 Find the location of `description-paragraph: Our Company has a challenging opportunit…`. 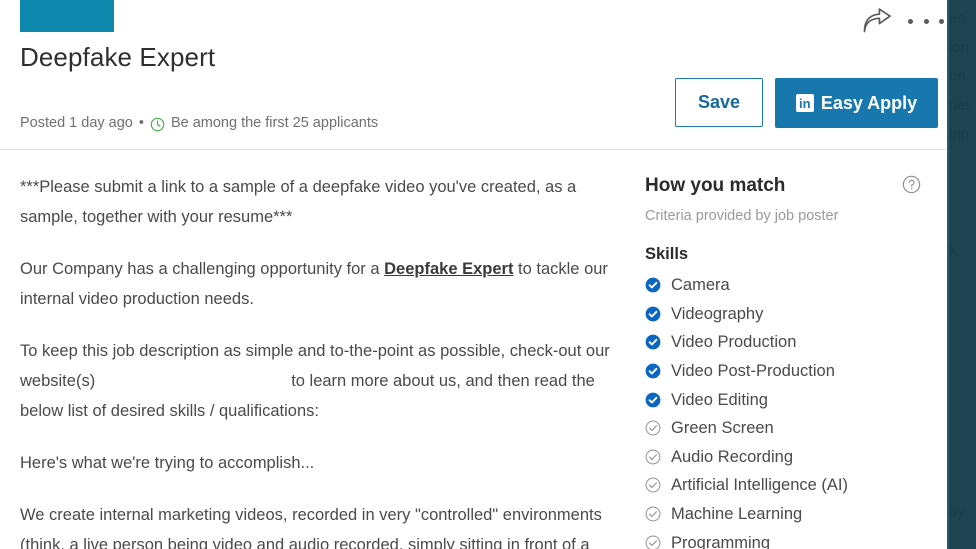

description-paragraph: Our Company has a challenging opportunit… is located at coordinates (318, 284).